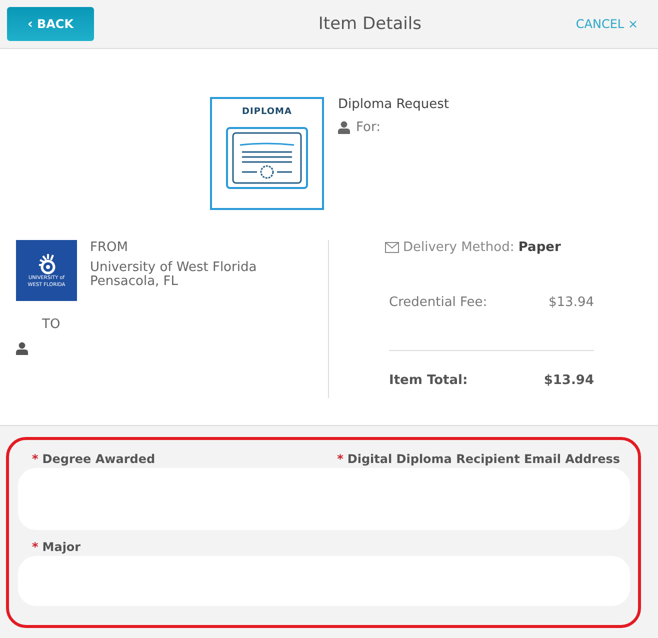 This screenshot has height=638, width=658. Describe the element at coordinates (99, 459) in the screenshot. I see `field-label-text: Degree Awarded` at that location.